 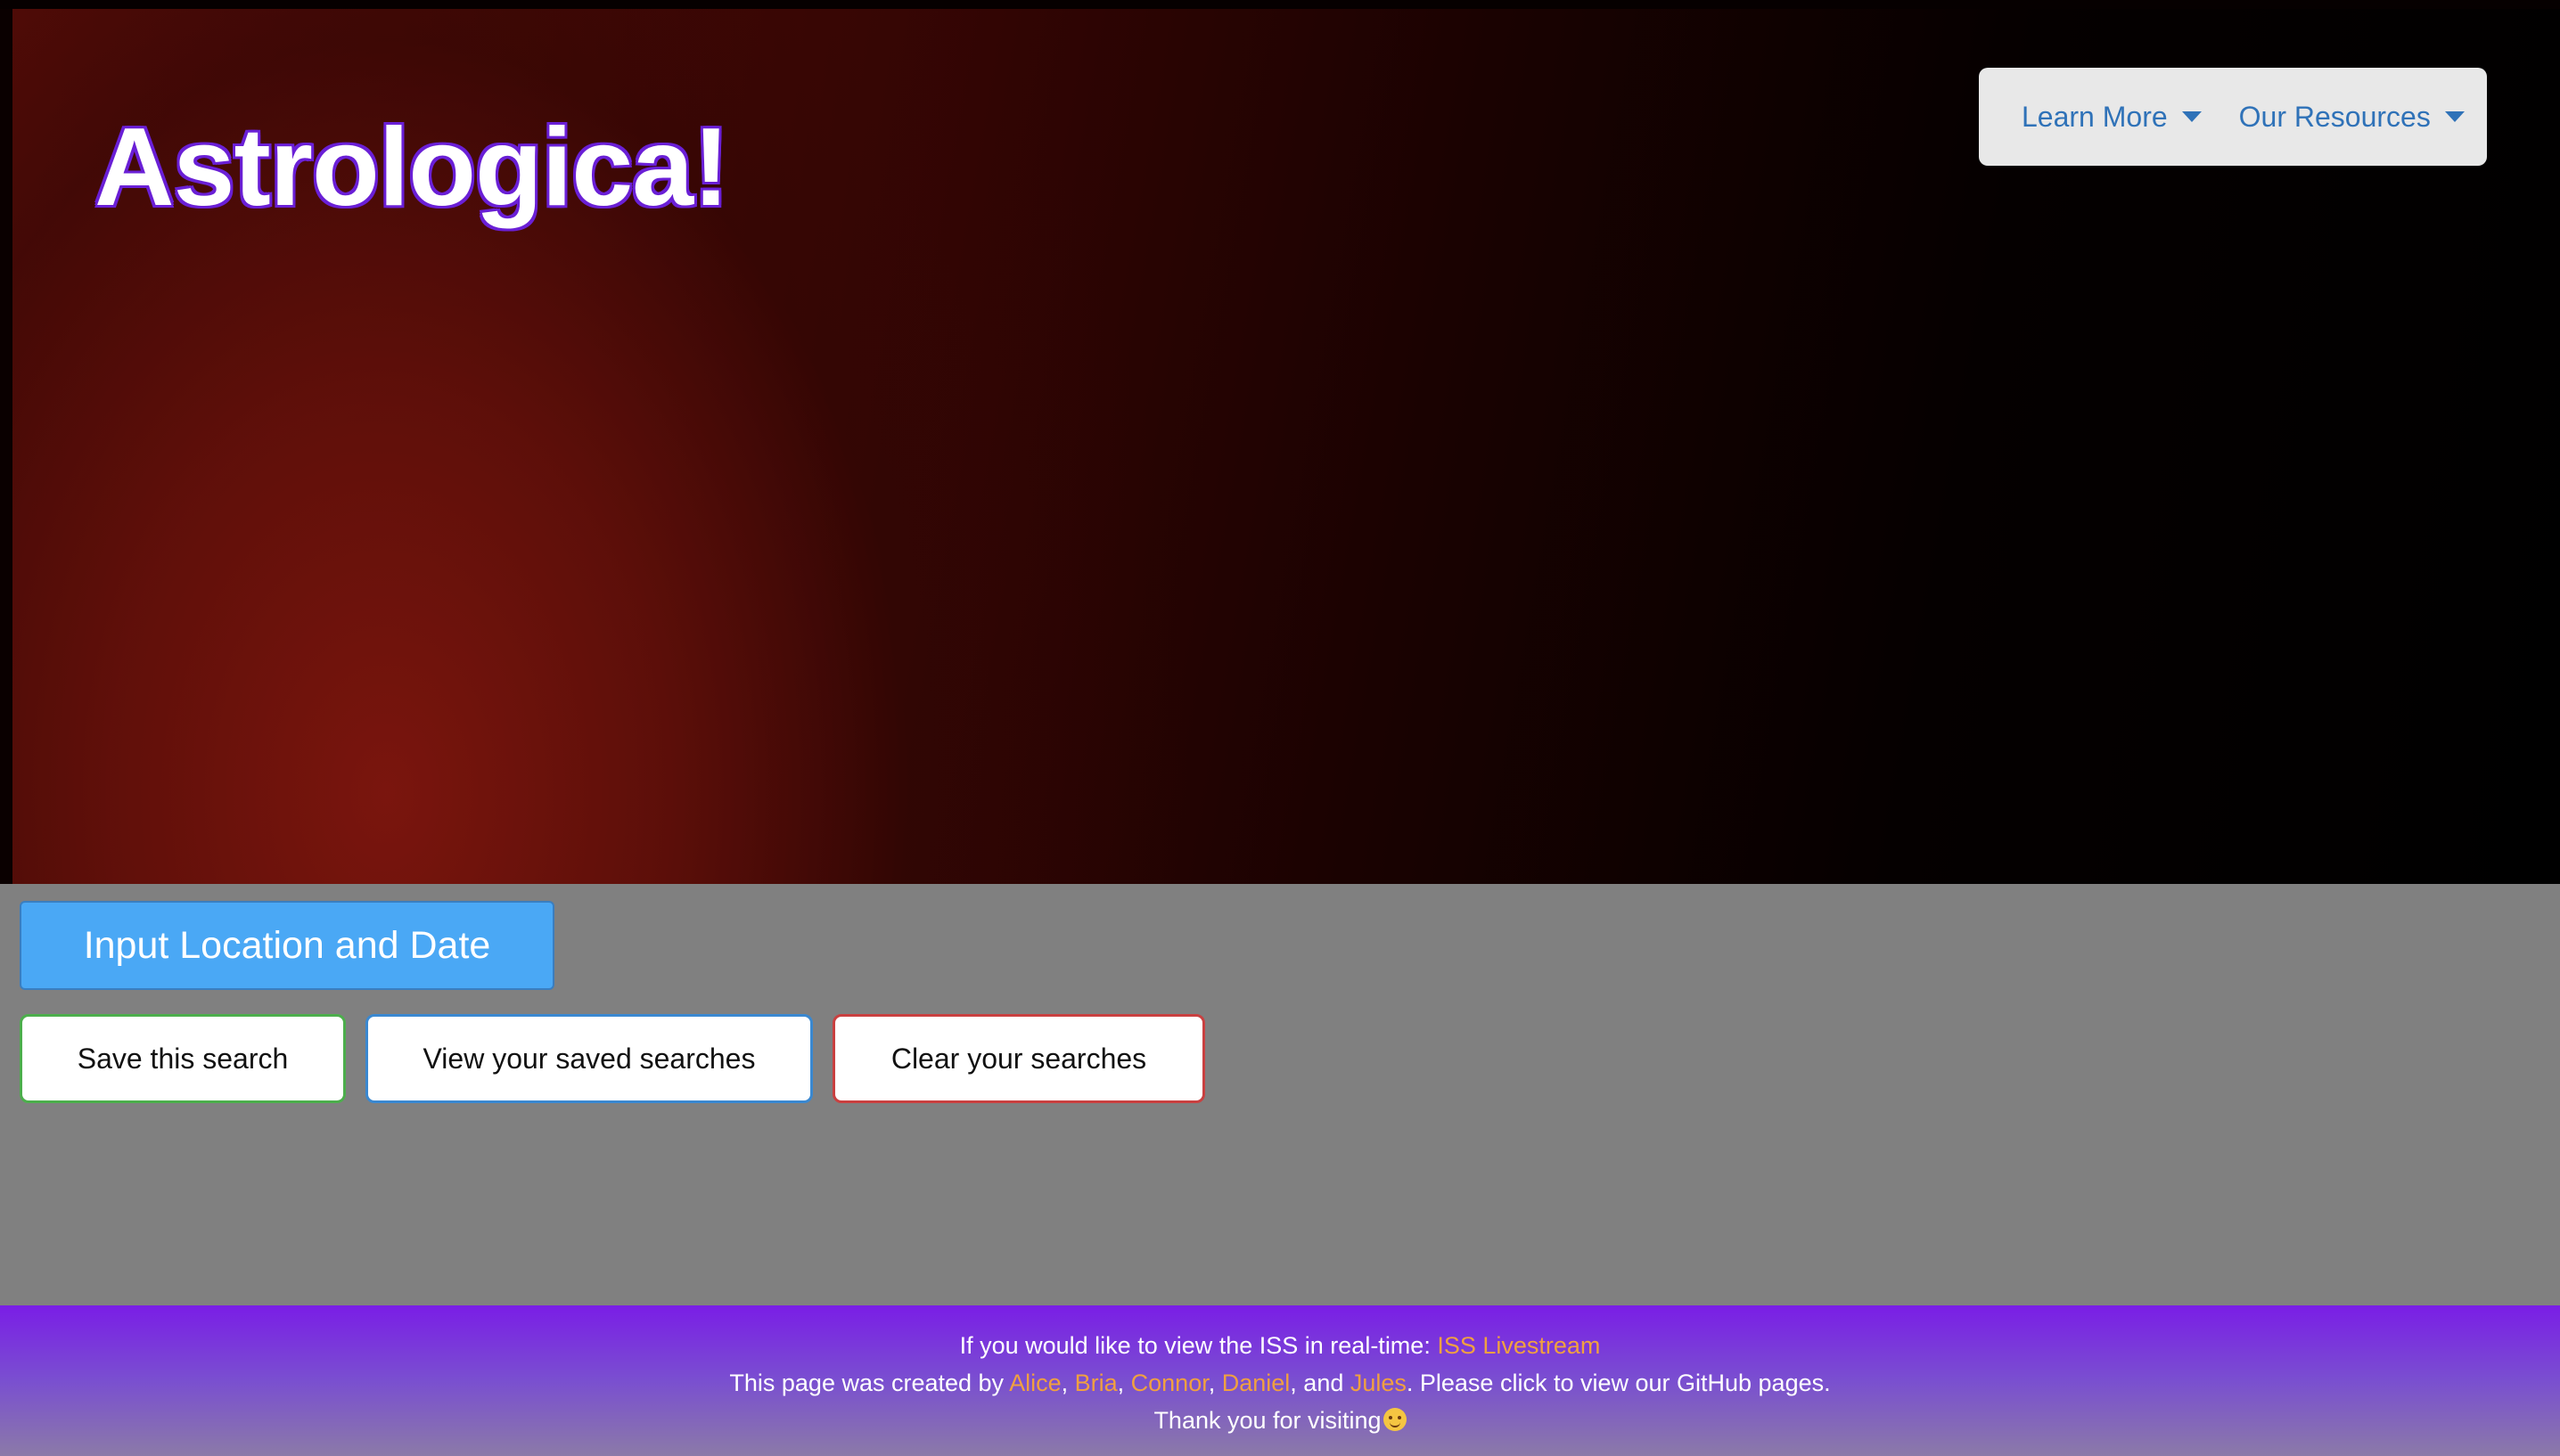 I want to click on creator-link-bria: Bria, so click(x=1096, y=1383).